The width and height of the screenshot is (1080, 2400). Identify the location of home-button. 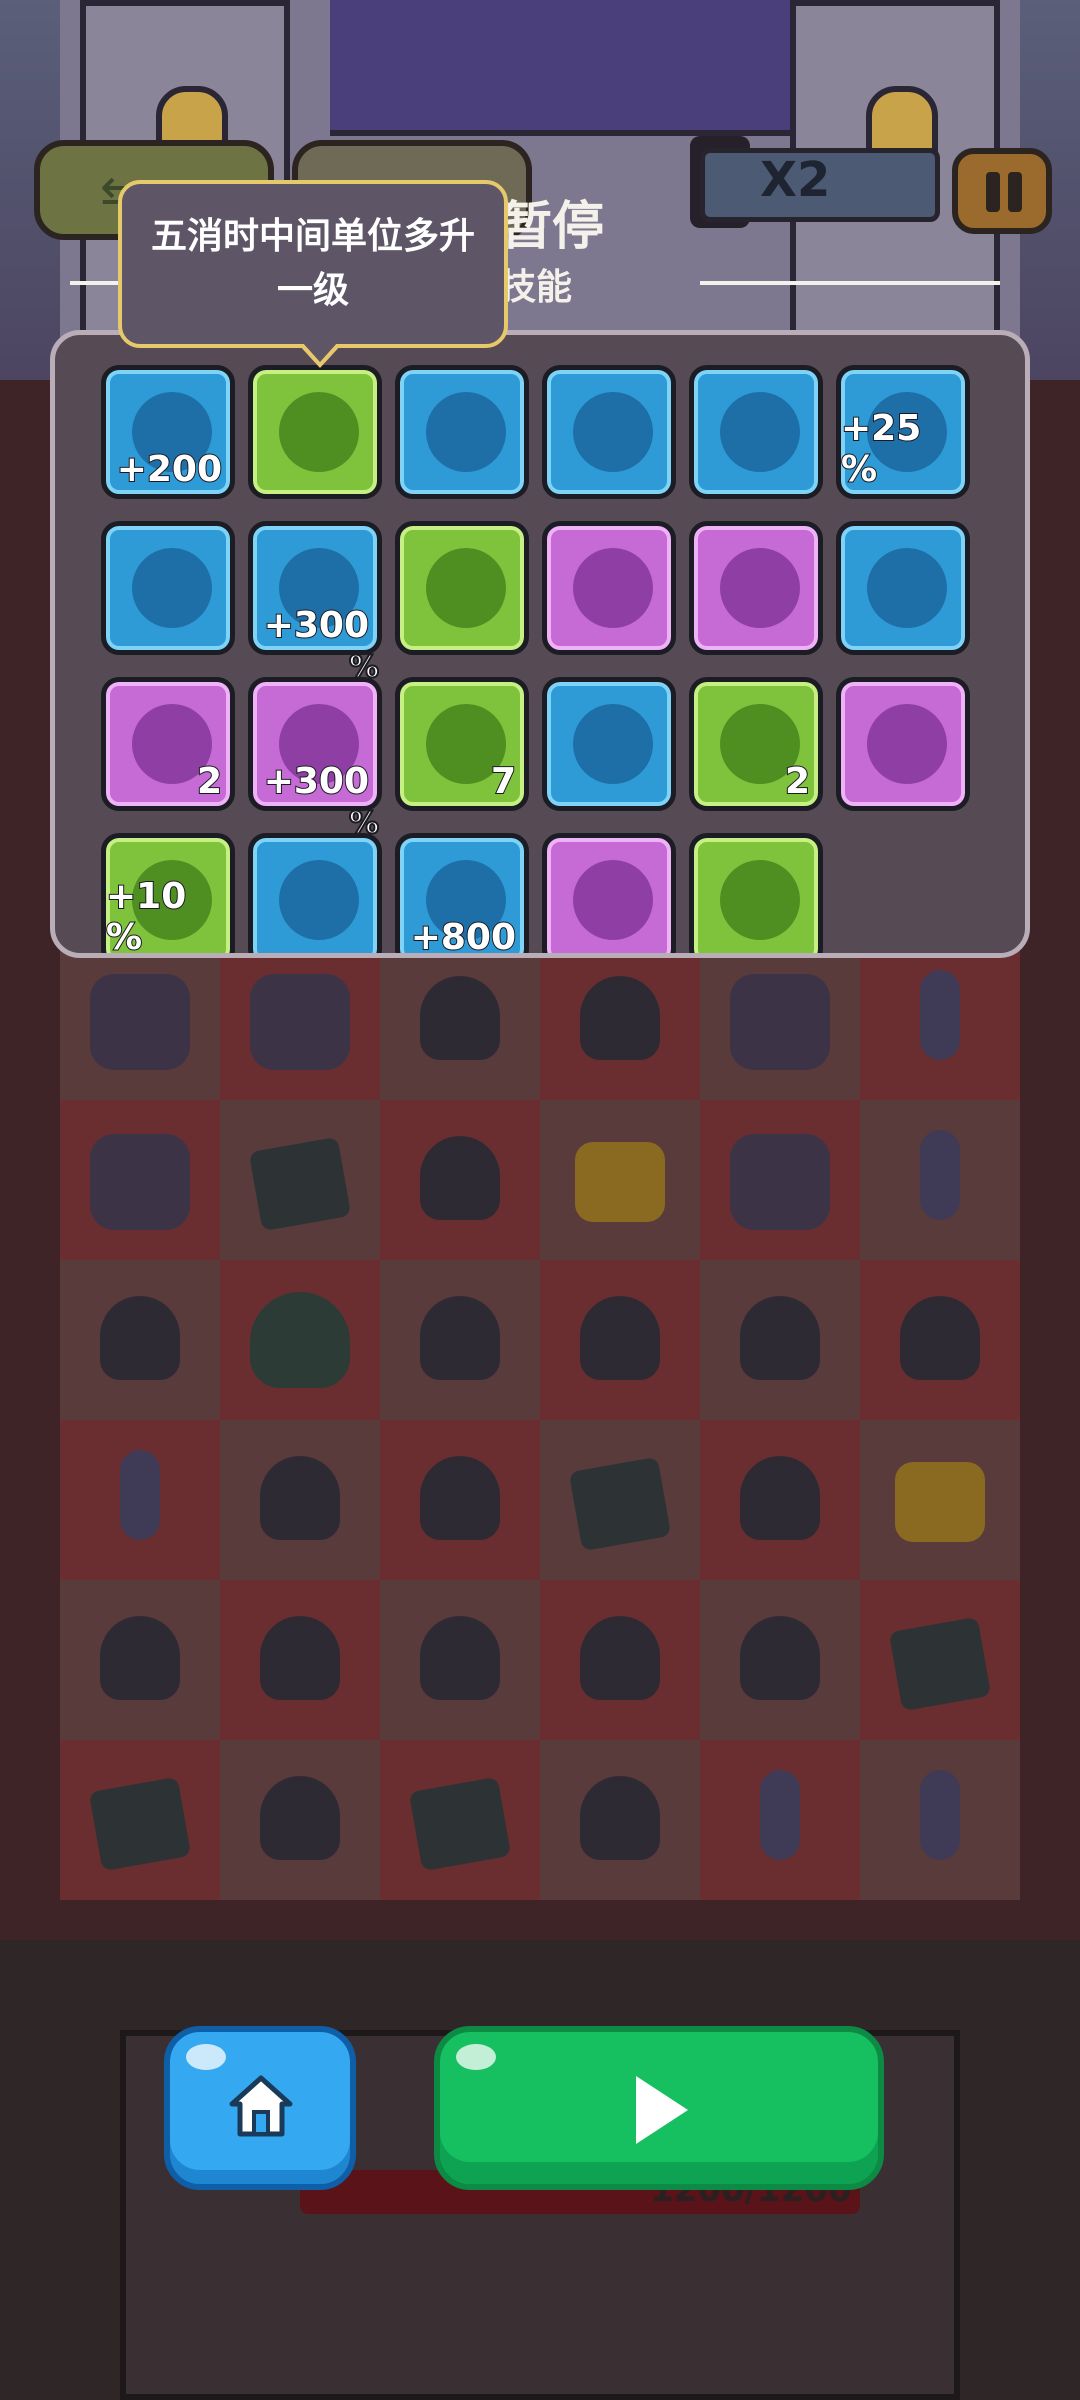
(260, 2108).